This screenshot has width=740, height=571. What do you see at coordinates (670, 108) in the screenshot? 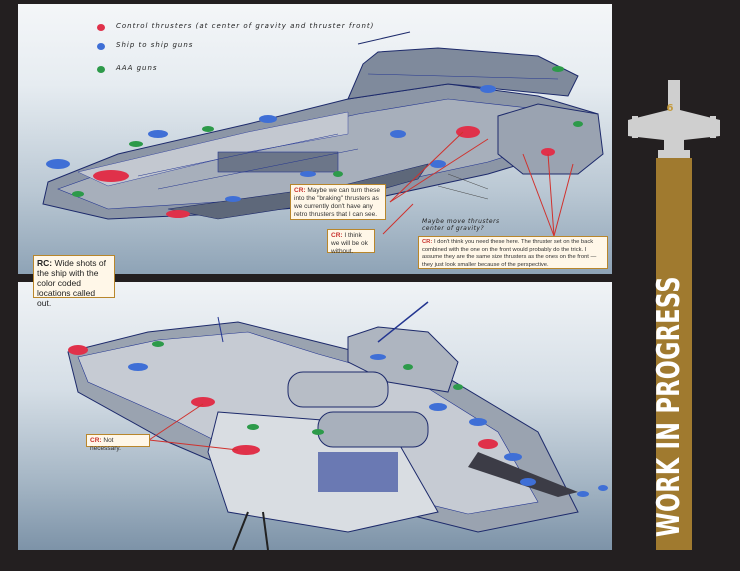
I see `badge-number: 6` at bounding box center [670, 108].